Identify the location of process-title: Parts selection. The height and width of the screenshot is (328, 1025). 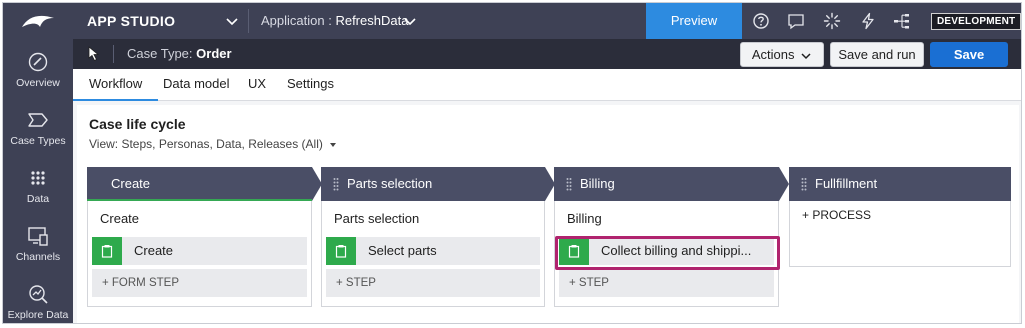
(376, 218).